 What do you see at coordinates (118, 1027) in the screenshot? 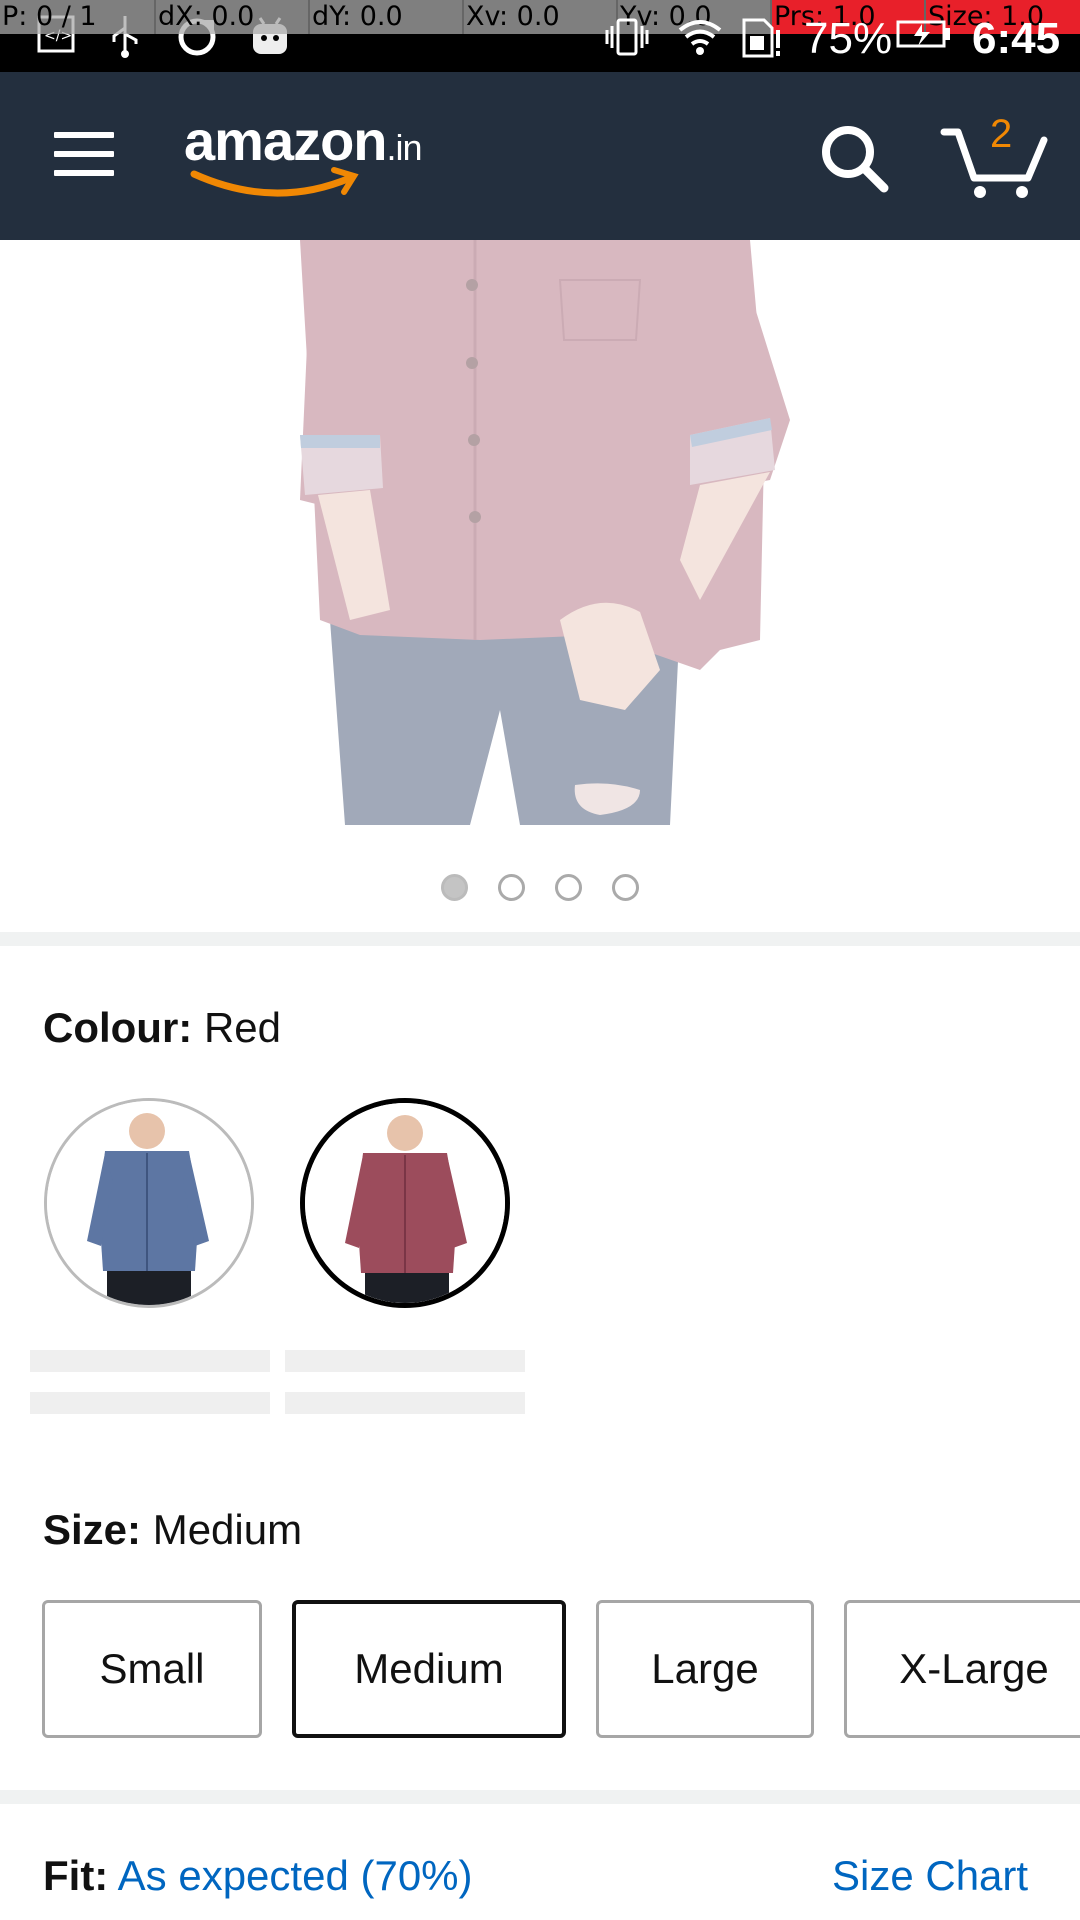
I see `colour-label: Colour:` at bounding box center [118, 1027].